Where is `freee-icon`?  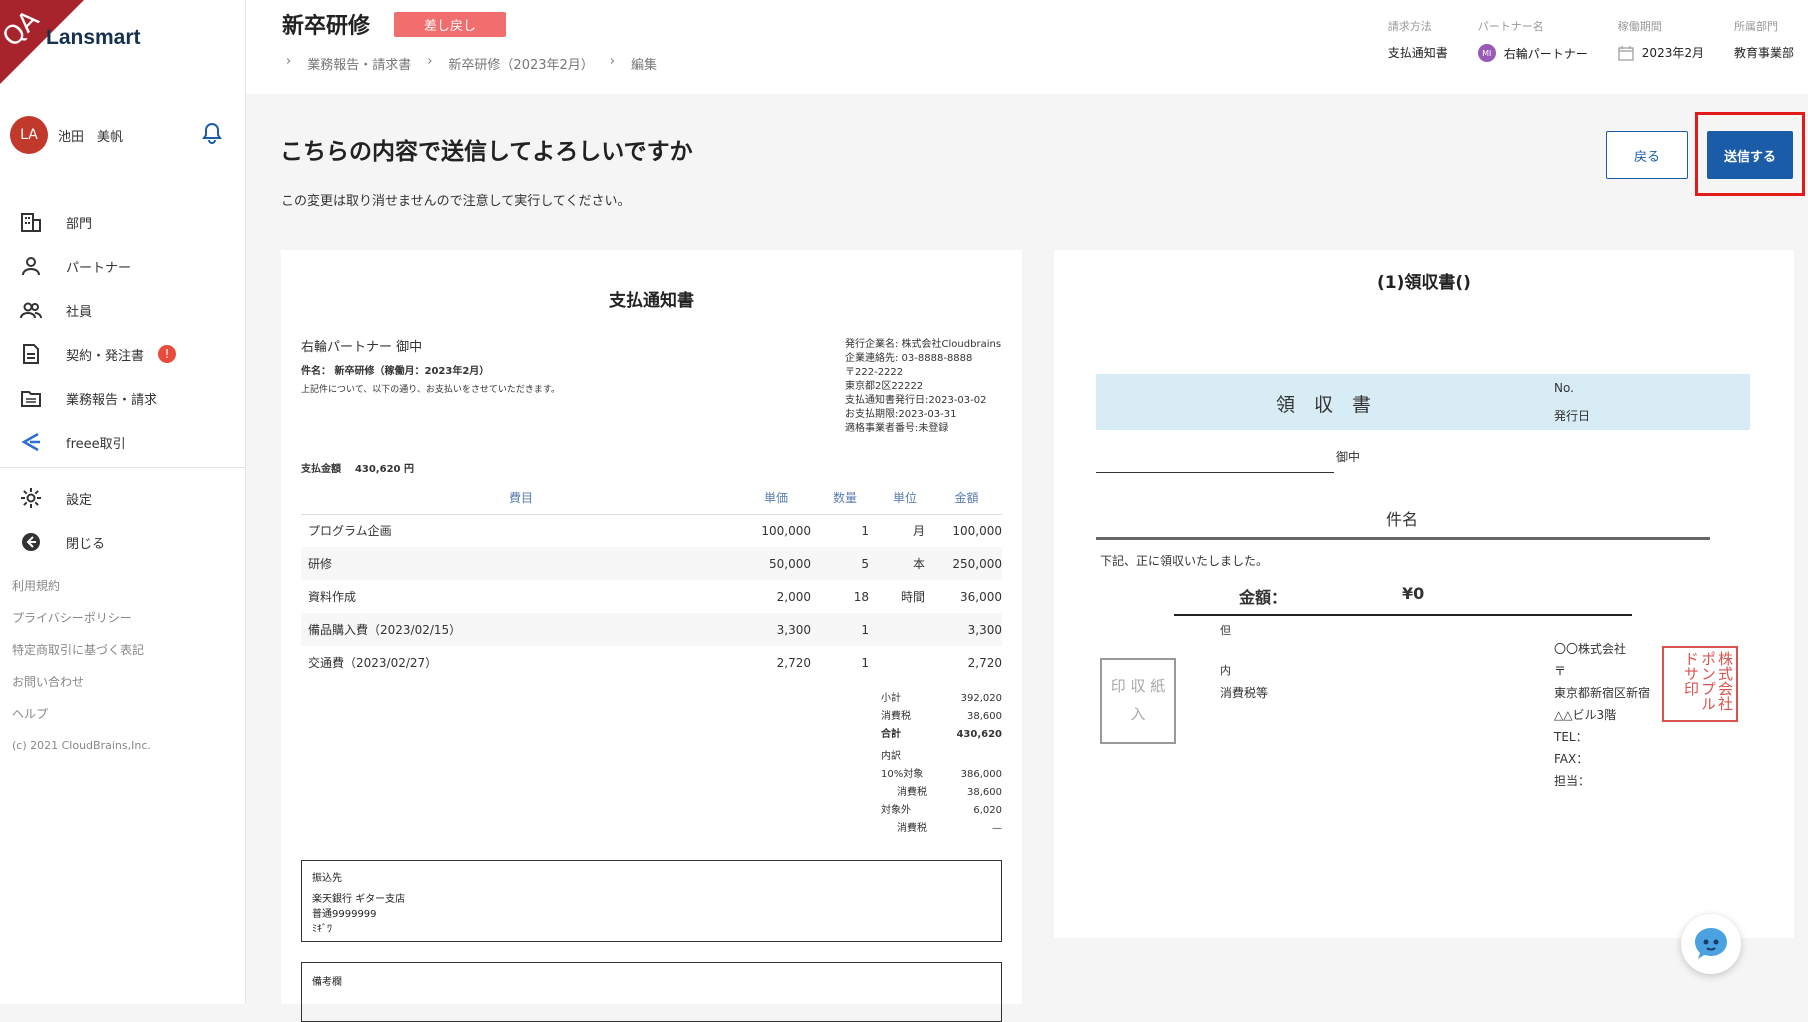
freee-icon is located at coordinates (30, 442).